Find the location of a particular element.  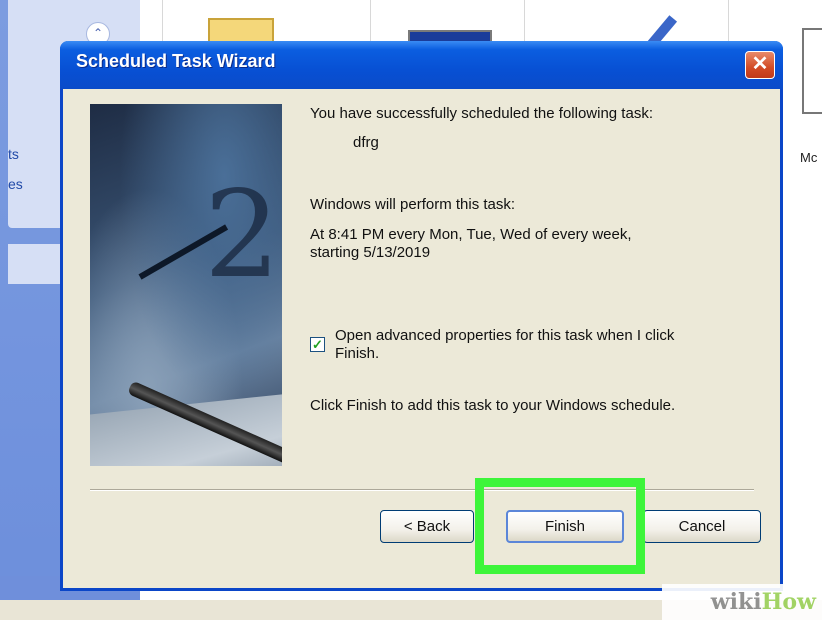

finish-highlight-box is located at coordinates (560, 526).